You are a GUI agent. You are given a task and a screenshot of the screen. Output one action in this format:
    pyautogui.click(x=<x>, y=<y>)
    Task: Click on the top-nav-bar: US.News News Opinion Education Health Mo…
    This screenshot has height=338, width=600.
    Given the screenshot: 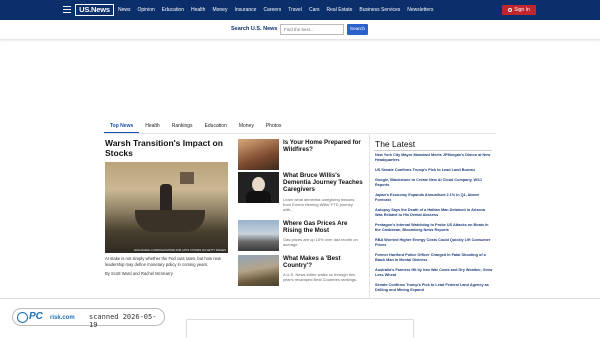 What is the action you would take?
    pyautogui.click(x=300, y=10)
    